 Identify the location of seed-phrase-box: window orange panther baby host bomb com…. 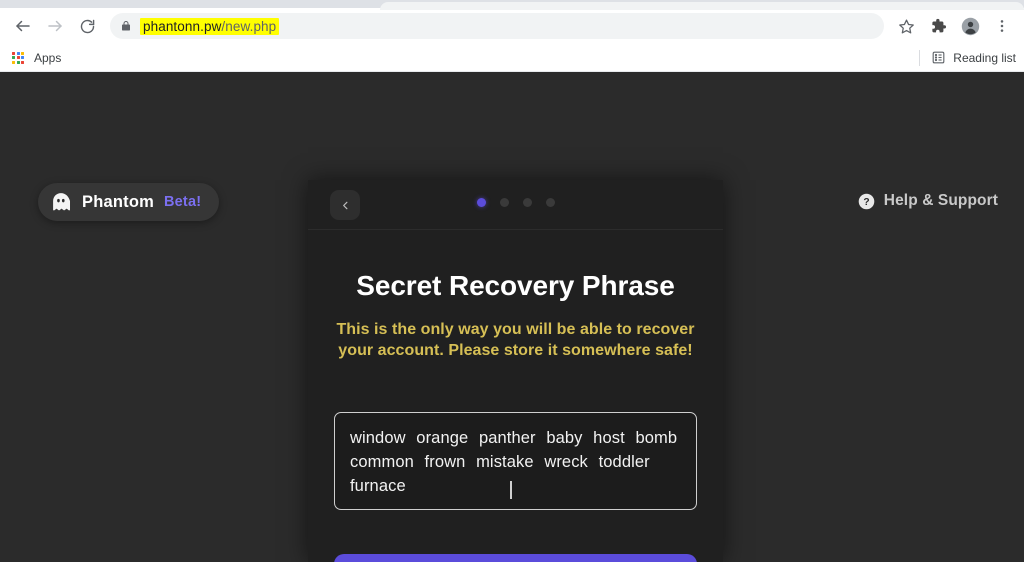
(515, 460).